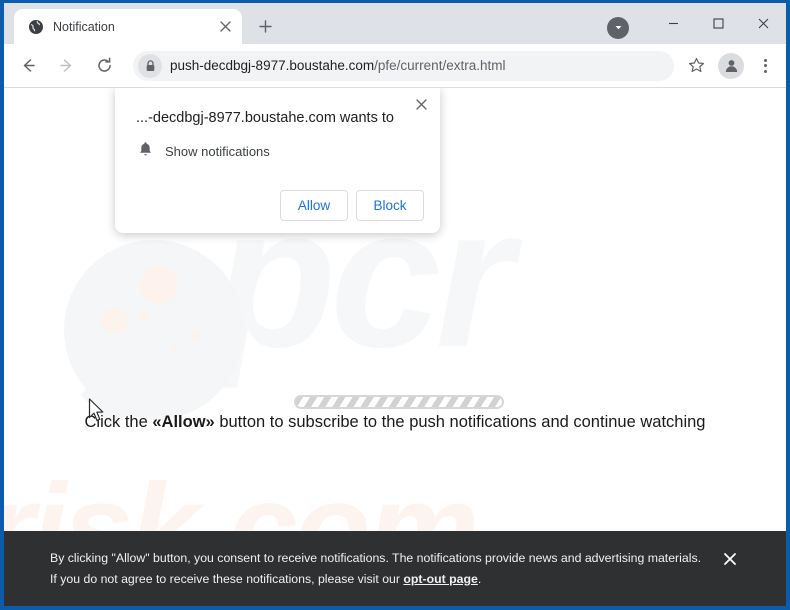  Describe the element at coordinates (763, 23) in the screenshot. I see `window-close-button` at that location.